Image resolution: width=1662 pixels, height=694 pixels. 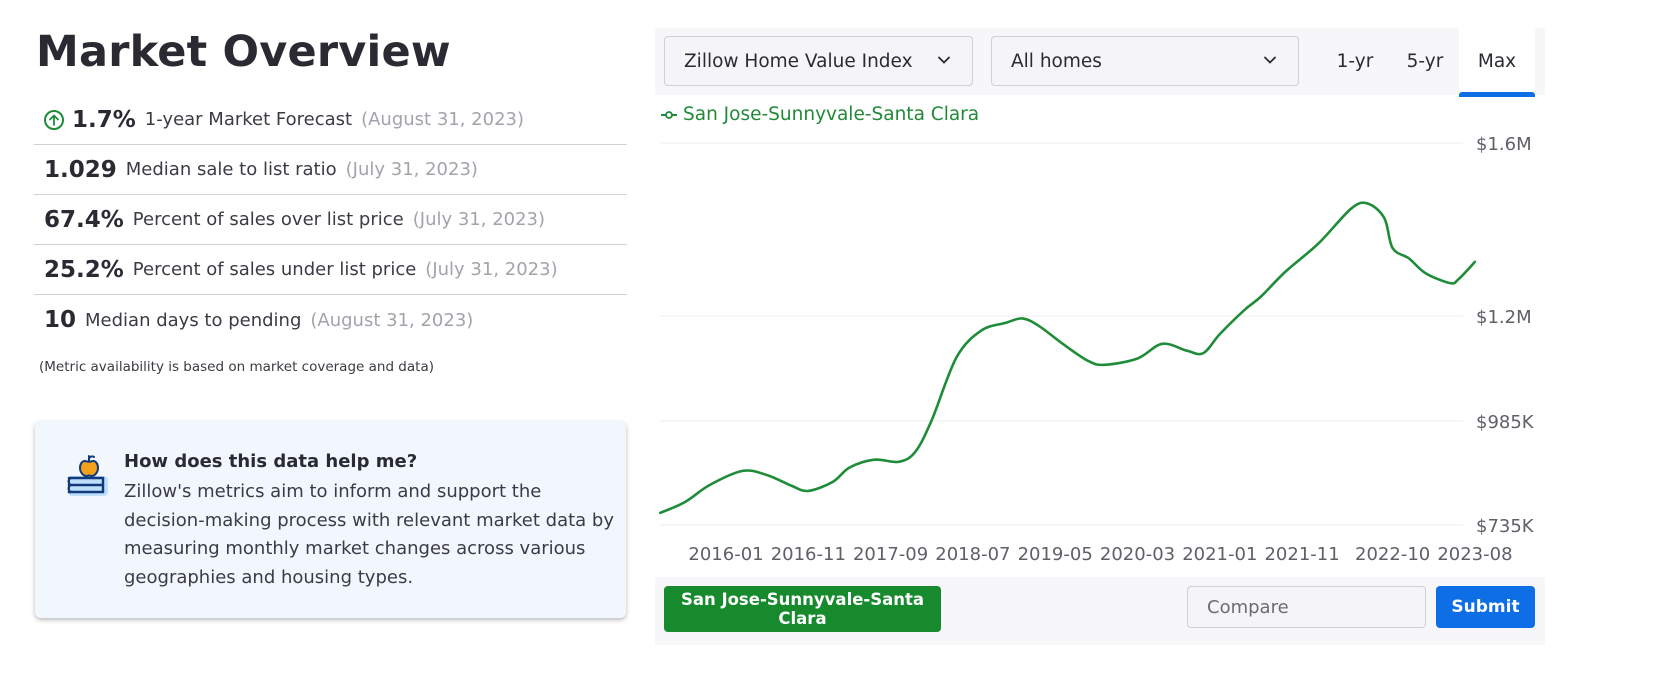 I want to click on x-tick-label: 2021-11, so click(x=1301, y=554).